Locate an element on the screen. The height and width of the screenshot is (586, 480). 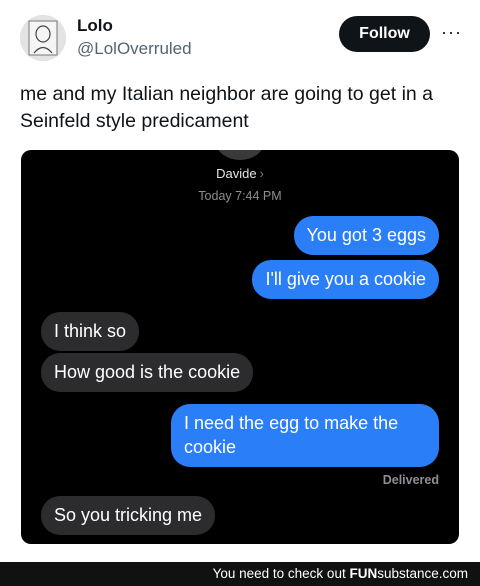
avatar-image is located at coordinates (43, 38).